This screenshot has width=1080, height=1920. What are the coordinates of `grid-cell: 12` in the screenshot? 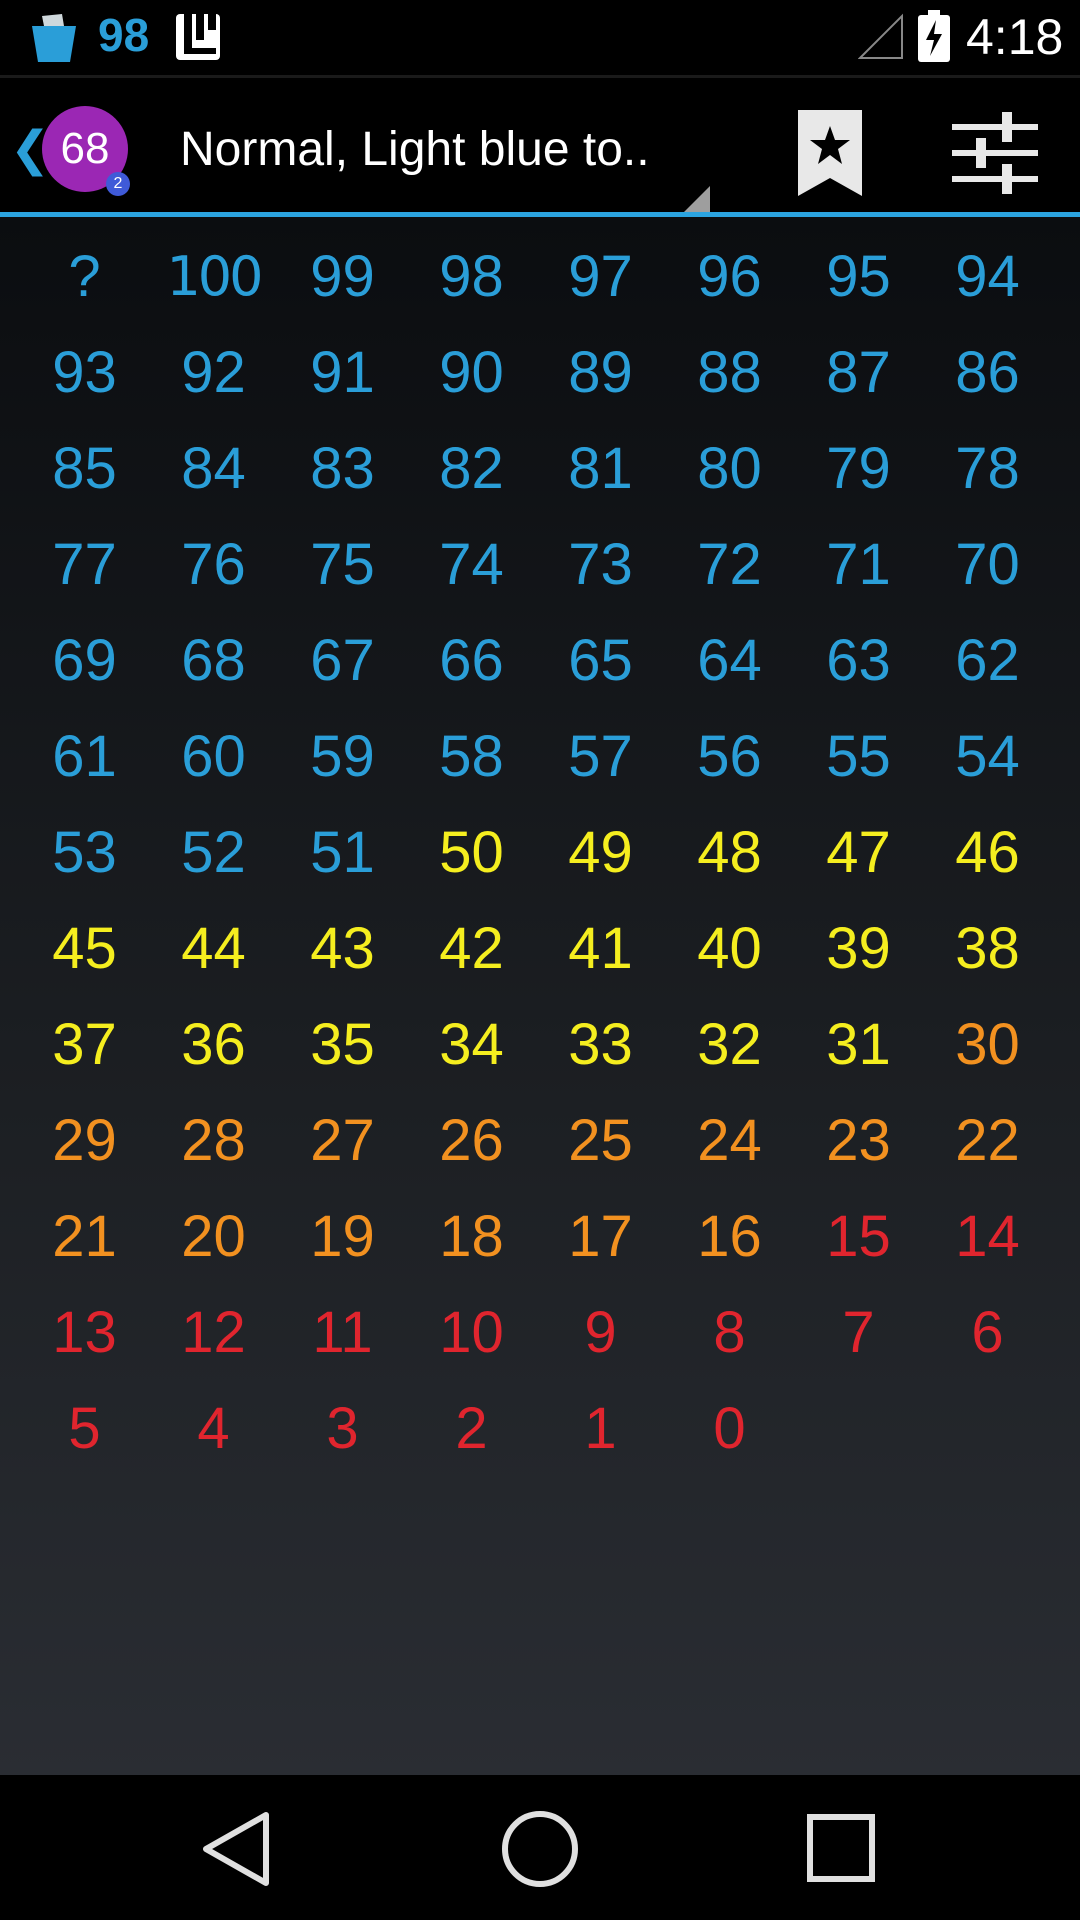 It's located at (213, 1333).